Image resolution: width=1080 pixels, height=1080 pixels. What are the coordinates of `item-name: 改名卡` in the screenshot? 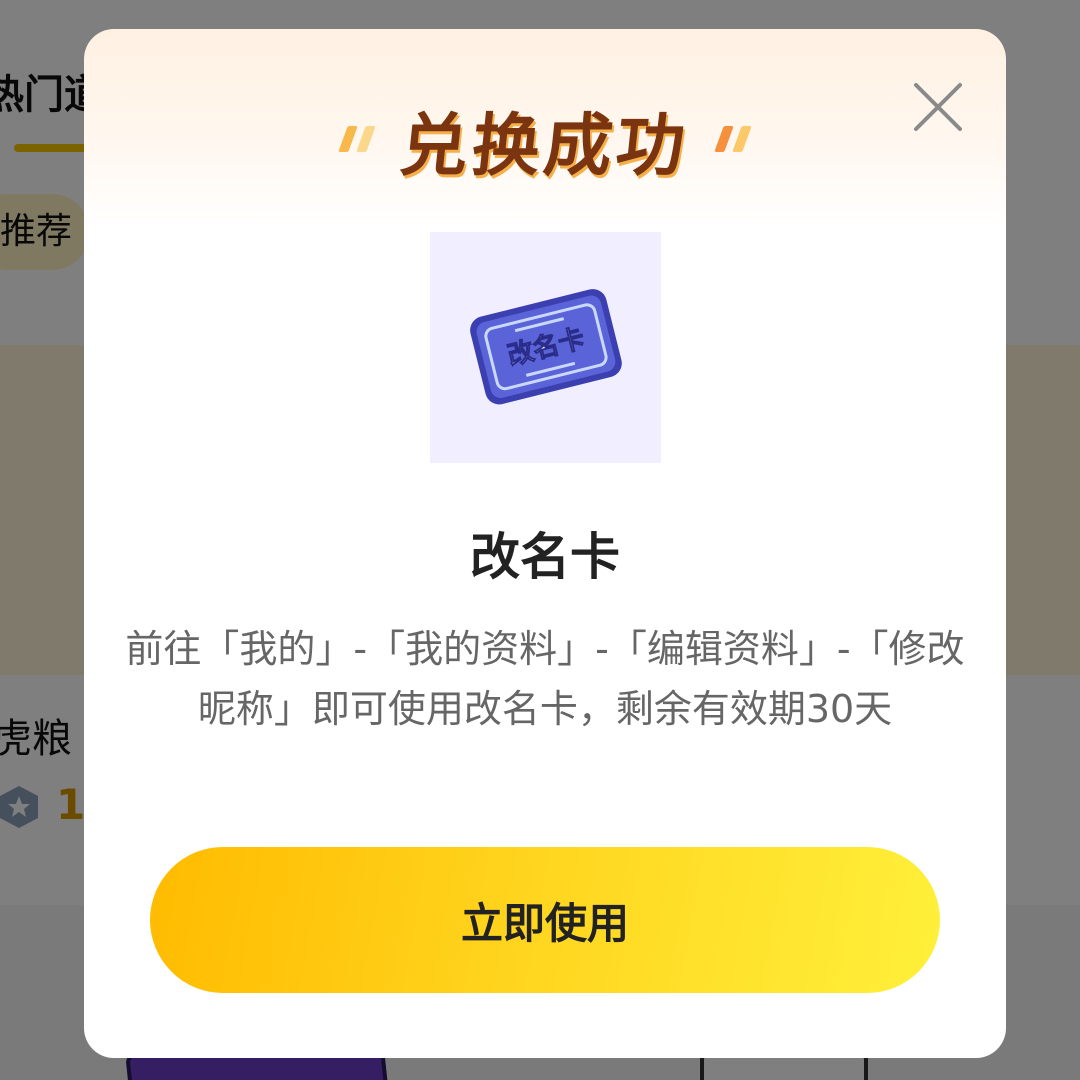 It's located at (545, 557).